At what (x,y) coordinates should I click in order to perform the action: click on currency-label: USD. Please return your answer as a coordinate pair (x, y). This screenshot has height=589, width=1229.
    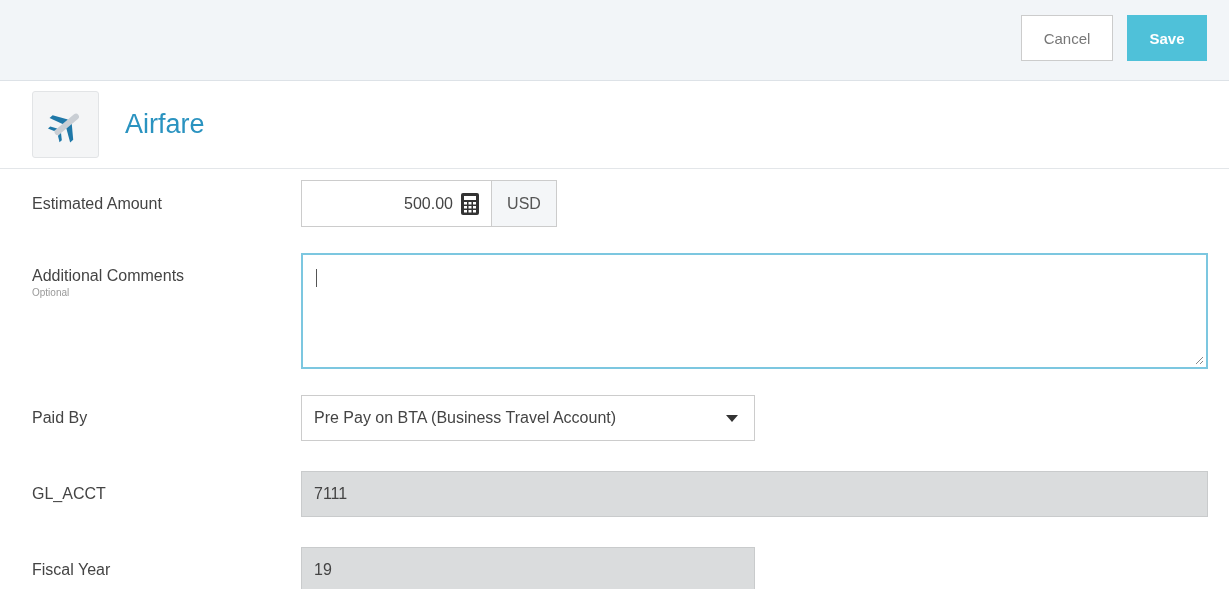
    Looking at the image, I should click on (524, 203).